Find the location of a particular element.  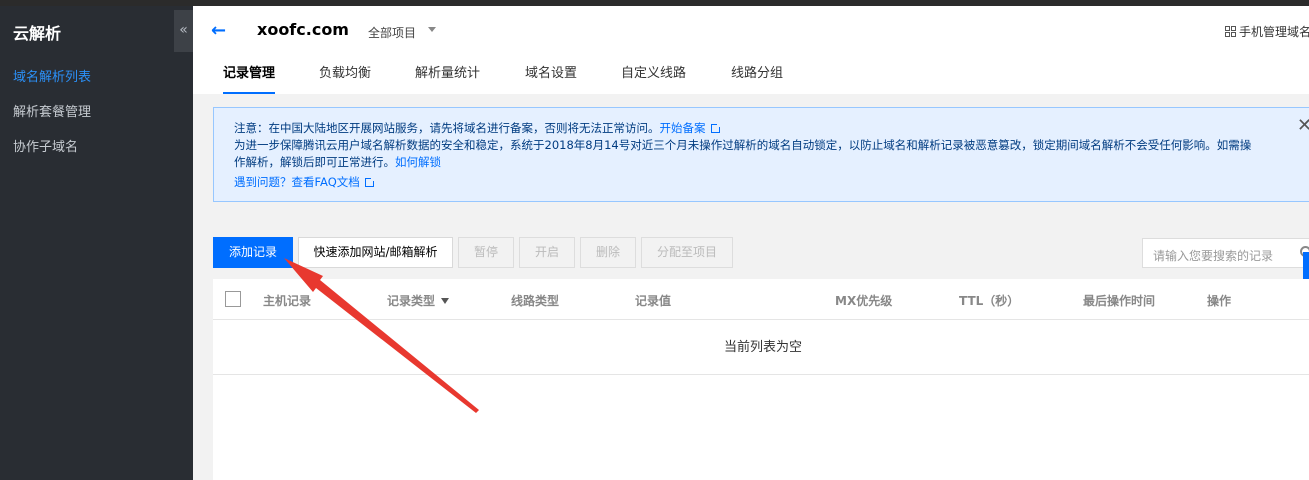

column-record-value: 记录值 is located at coordinates (653, 301).